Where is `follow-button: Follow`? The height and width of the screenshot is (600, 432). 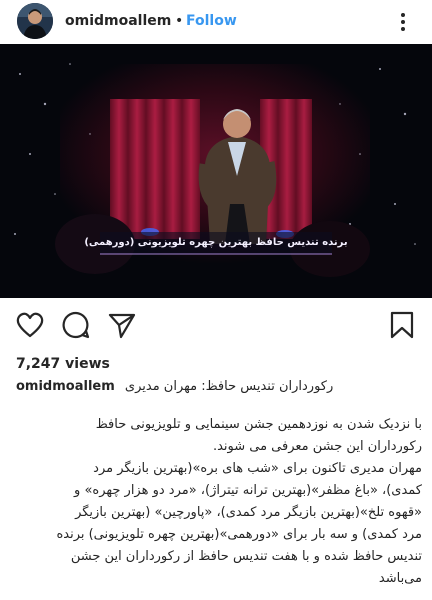 follow-button: Follow is located at coordinates (211, 21).